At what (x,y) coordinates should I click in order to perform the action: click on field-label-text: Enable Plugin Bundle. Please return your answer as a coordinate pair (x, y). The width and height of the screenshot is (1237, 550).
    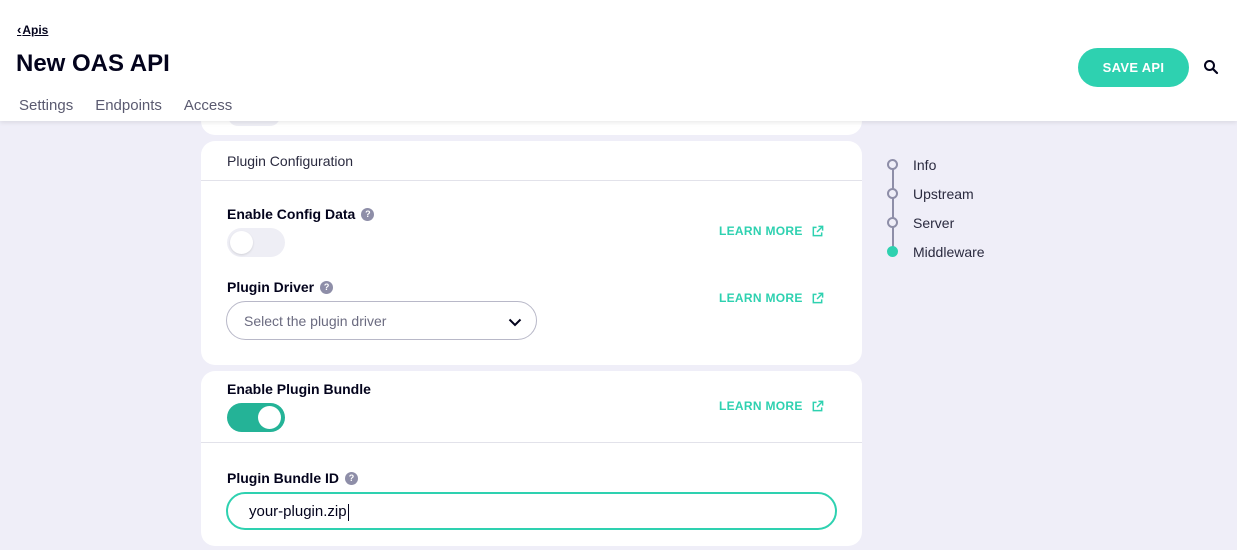
    Looking at the image, I should click on (299, 389).